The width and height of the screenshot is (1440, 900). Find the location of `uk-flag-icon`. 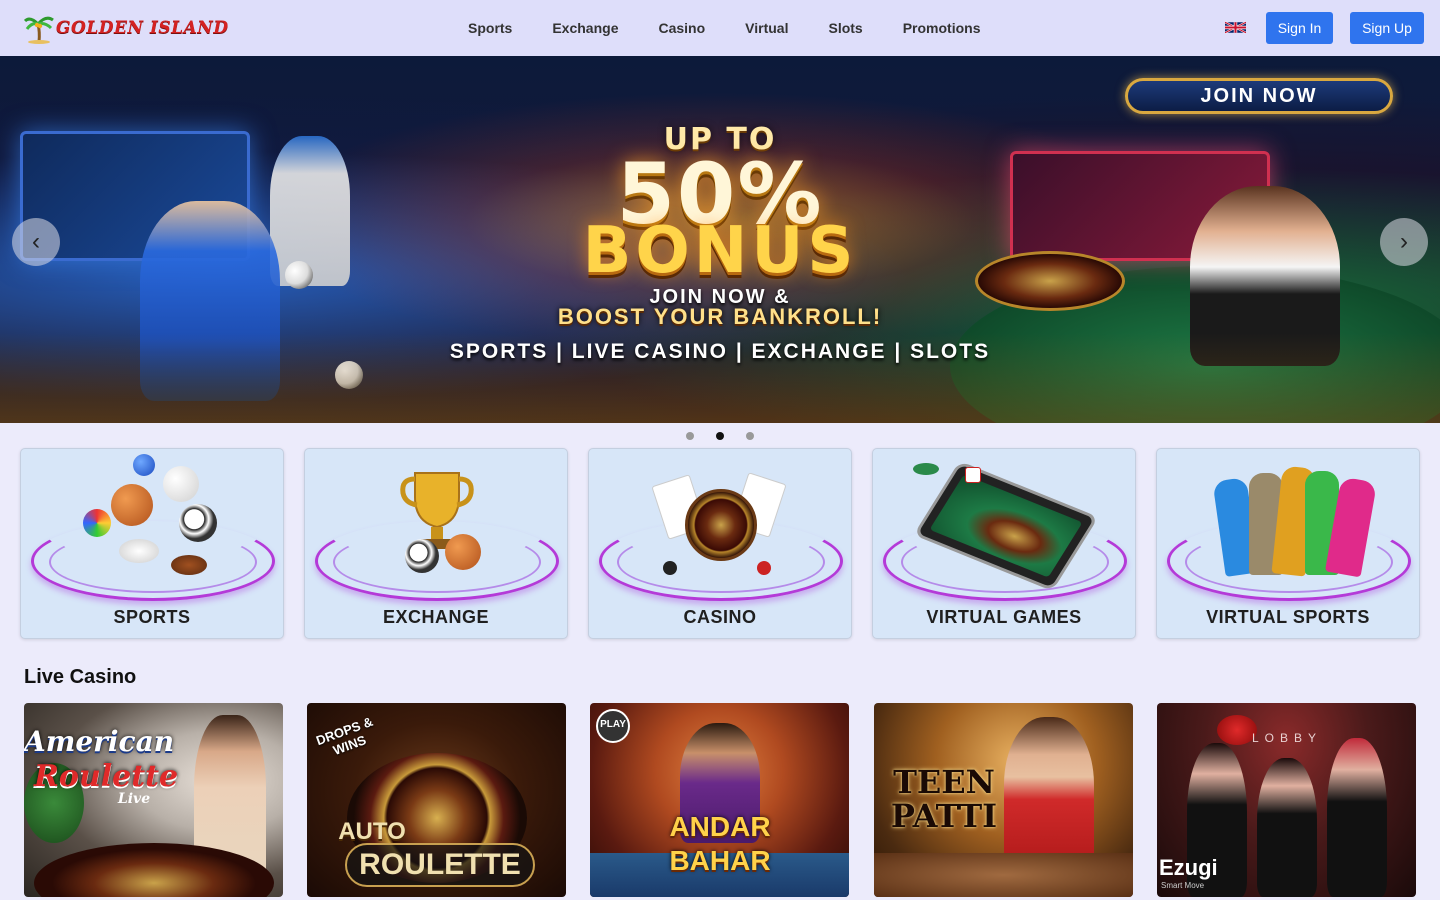

uk-flag-icon is located at coordinates (1235, 27).